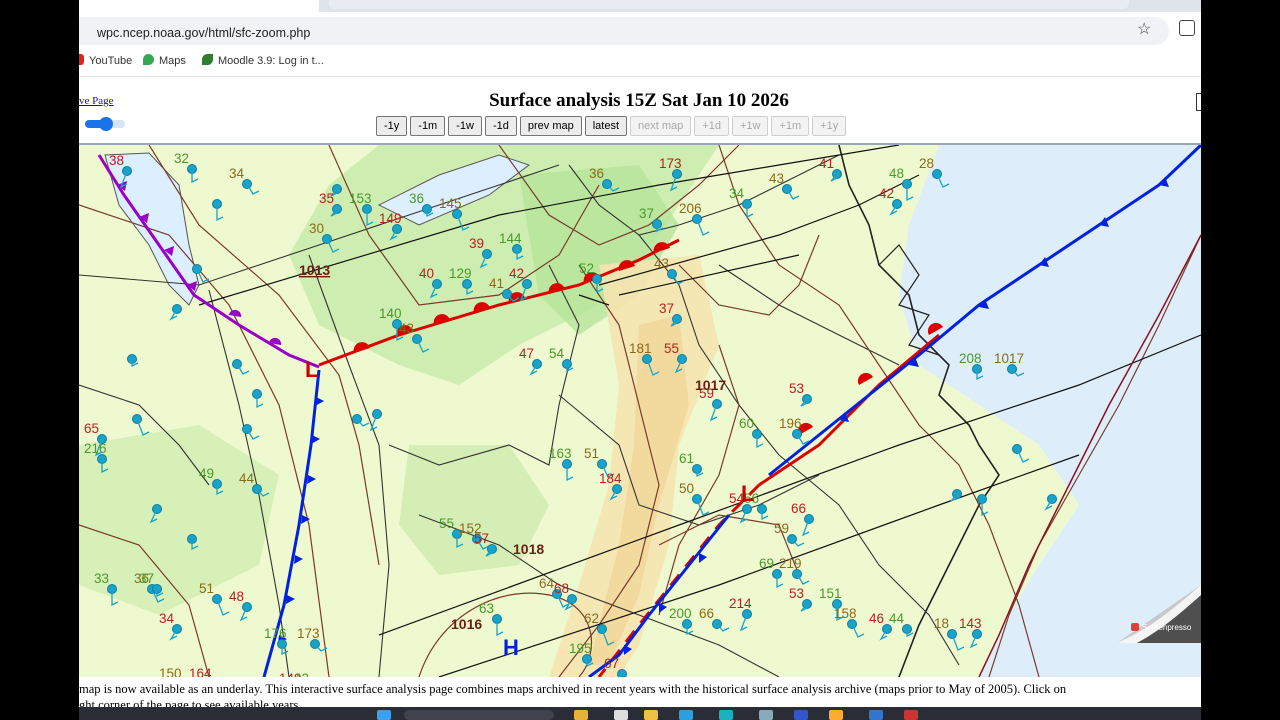 This screenshot has height=720, width=1280. What do you see at coordinates (200, 671) in the screenshot?
I see `station-value: 164` at bounding box center [200, 671].